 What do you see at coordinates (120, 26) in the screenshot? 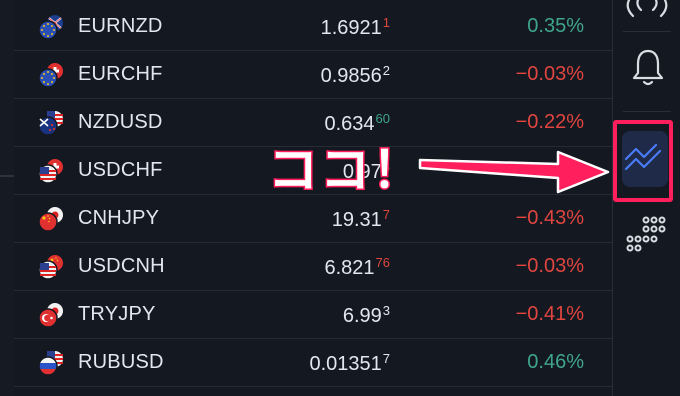
I see `symbol-label: EURNZD` at bounding box center [120, 26].